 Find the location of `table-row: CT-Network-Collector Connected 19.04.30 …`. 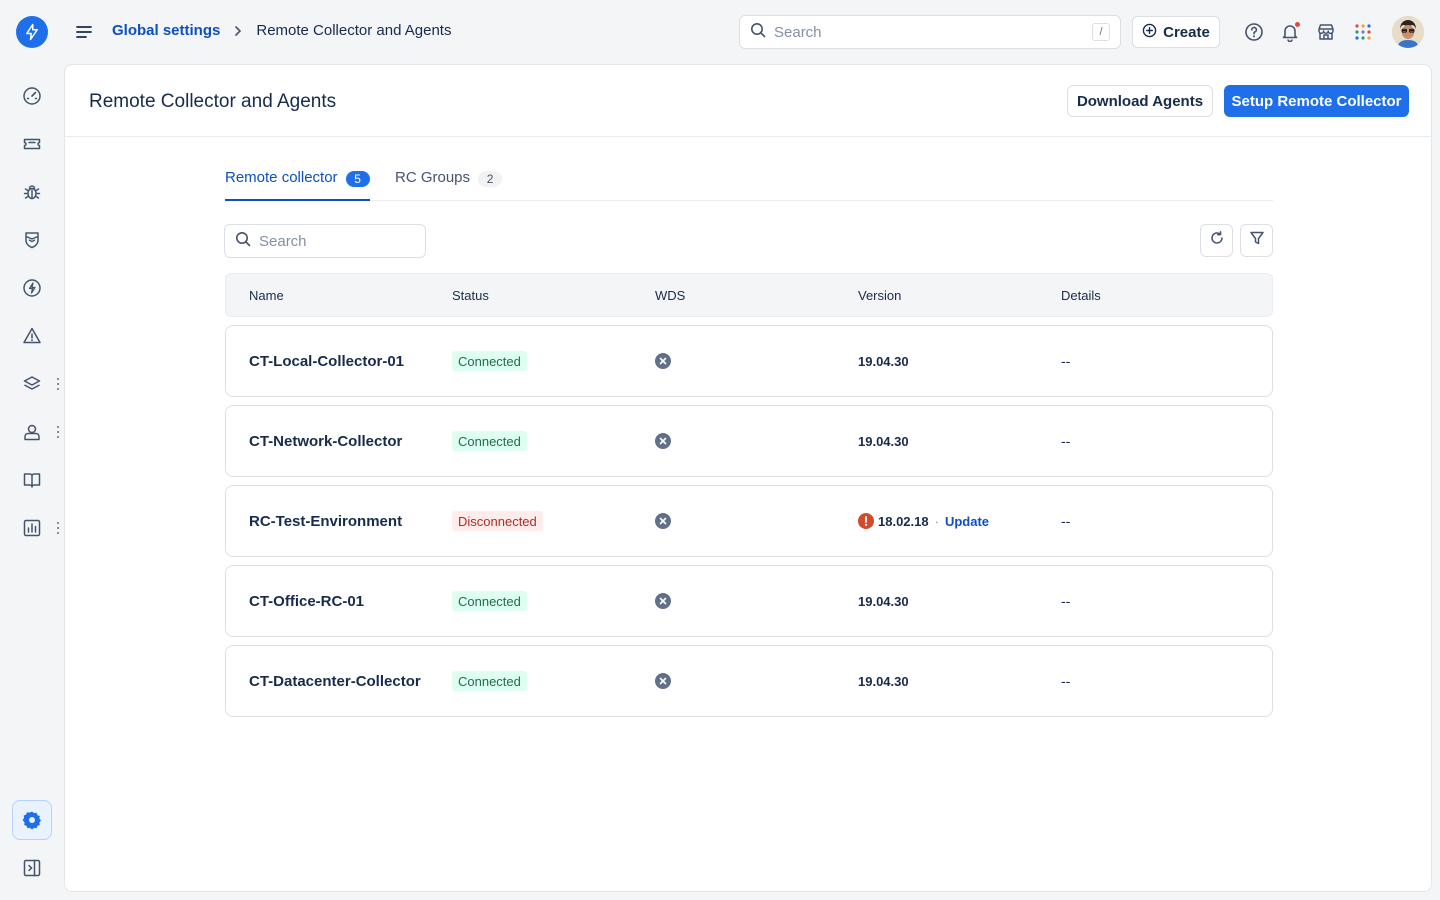

table-row: CT-Network-Collector Connected 19.04.30 … is located at coordinates (749, 441).